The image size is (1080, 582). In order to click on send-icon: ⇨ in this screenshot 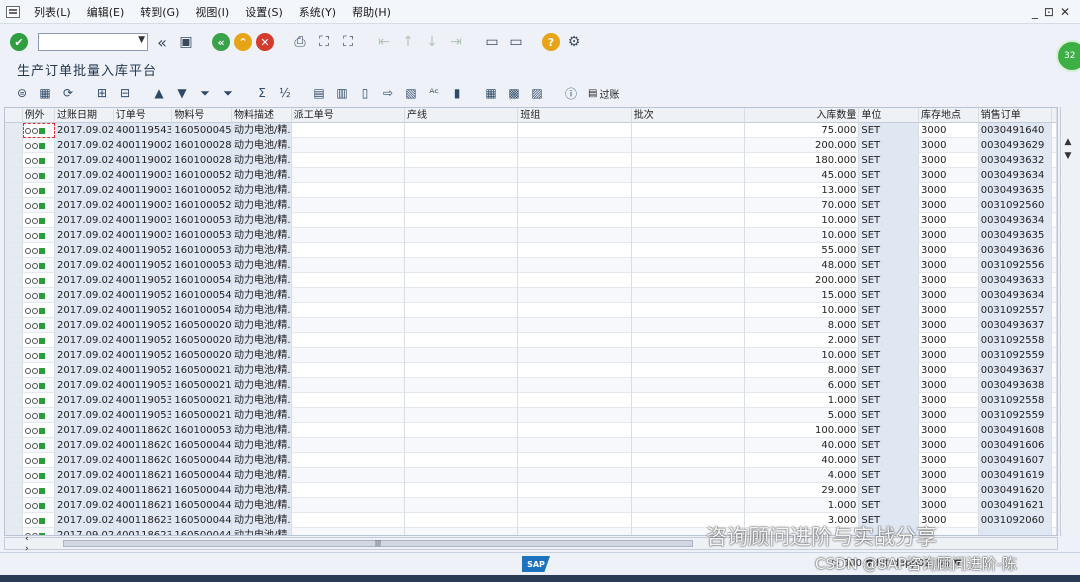, I will do `click(388, 93)`.